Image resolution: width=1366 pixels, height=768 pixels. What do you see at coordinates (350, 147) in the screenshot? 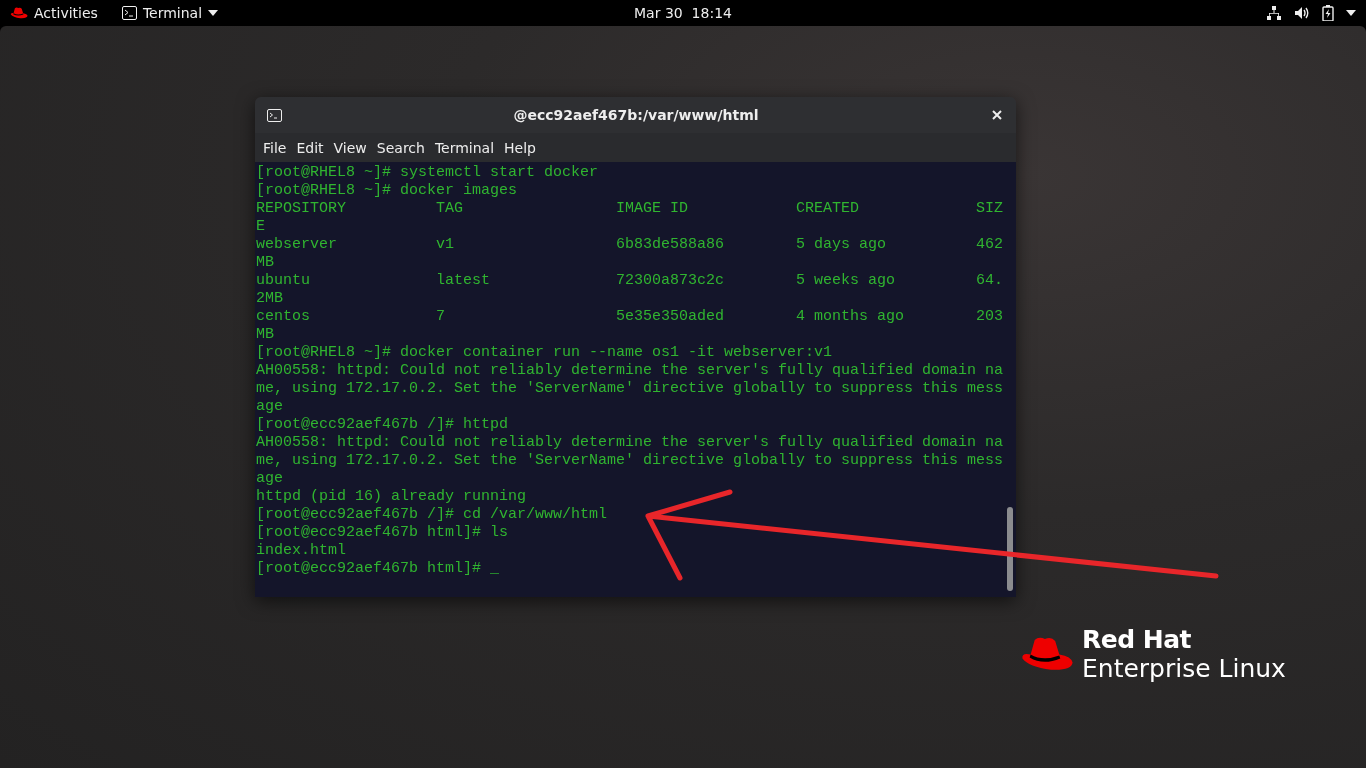
I see `menu-item: View` at bounding box center [350, 147].